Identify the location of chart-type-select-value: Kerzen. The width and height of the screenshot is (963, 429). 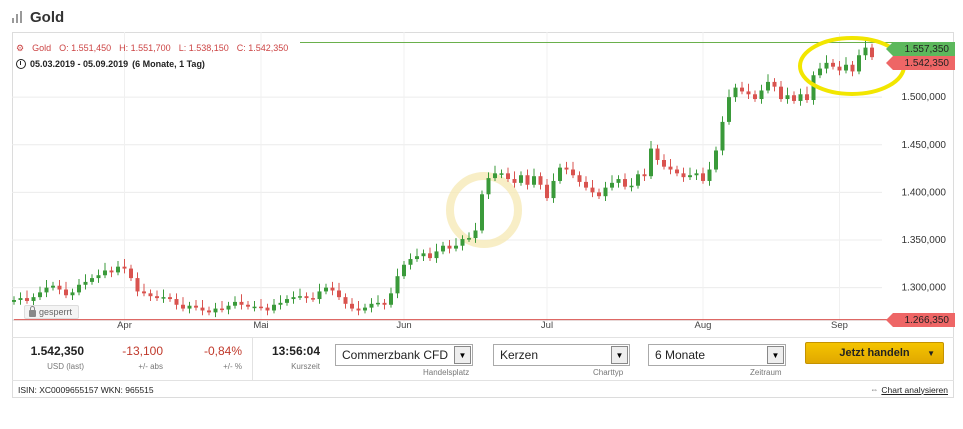
(519, 355).